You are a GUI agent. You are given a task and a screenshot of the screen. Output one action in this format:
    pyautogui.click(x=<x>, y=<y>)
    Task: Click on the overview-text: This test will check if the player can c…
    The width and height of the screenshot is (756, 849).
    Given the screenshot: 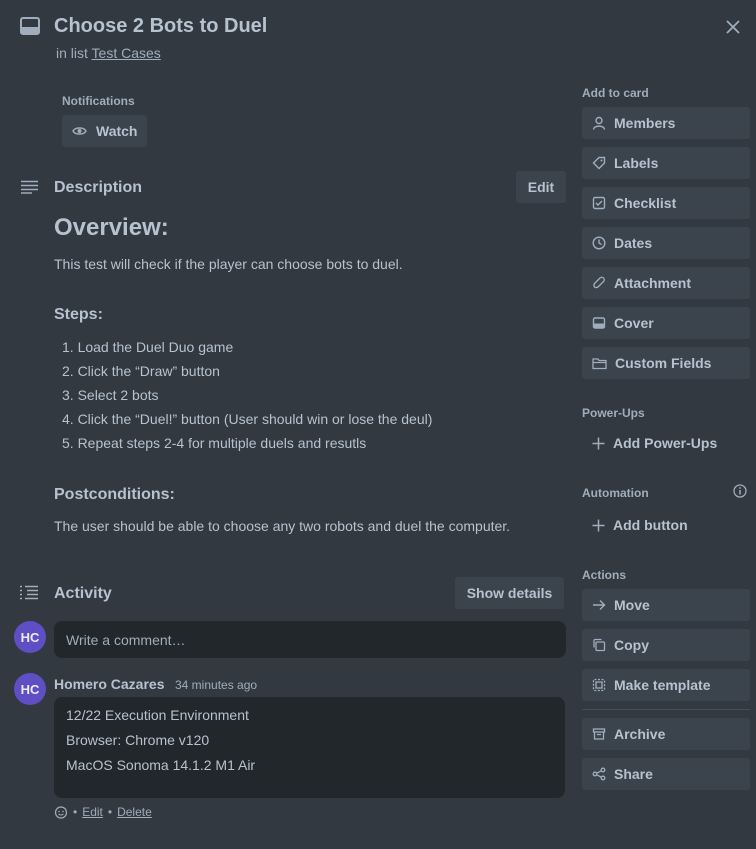 What is the action you would take?
    pyautogui.click(x=228, y=264)
    